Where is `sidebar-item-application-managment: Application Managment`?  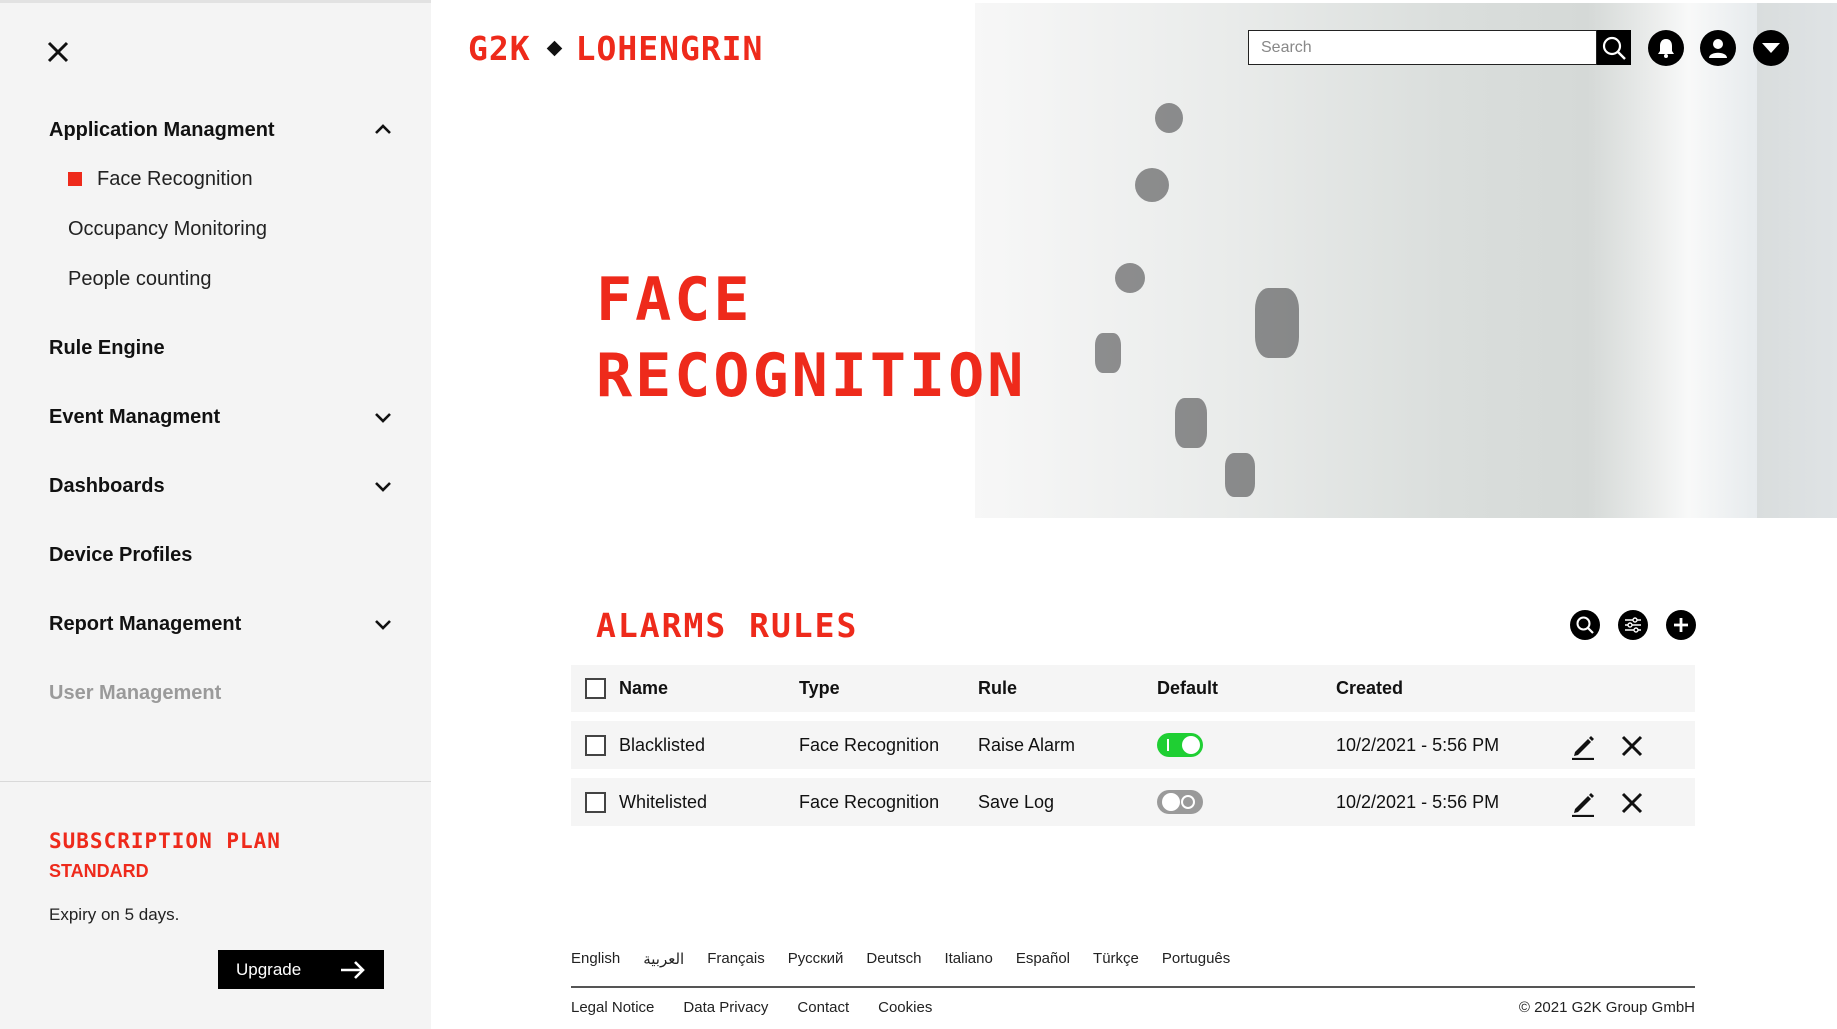 sidebar-item-application-managment: Application Managment is located at coordinates (222, 130).